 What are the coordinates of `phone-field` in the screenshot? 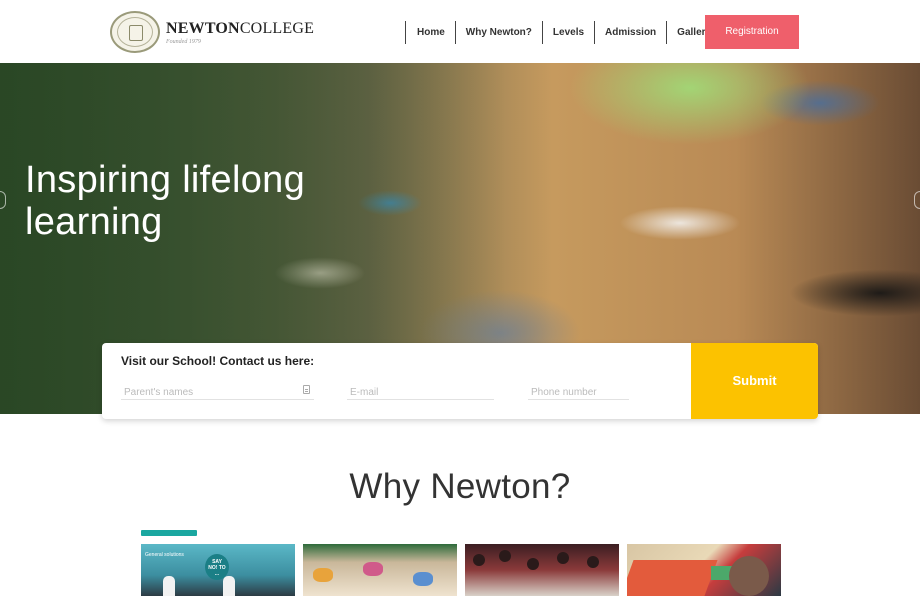 It's located at (578, 392).